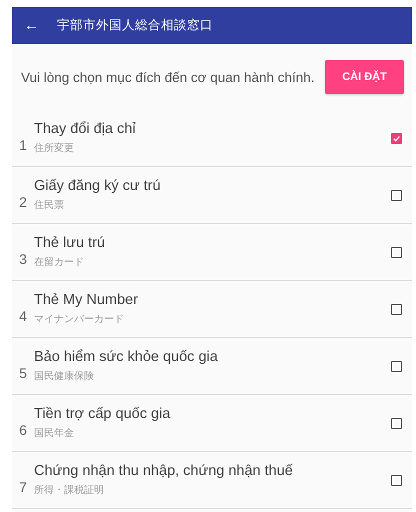  What do you see at coordinates (23, 487) in the screenshot?
I see `item-number: 7` at bounding box center [23, 487].